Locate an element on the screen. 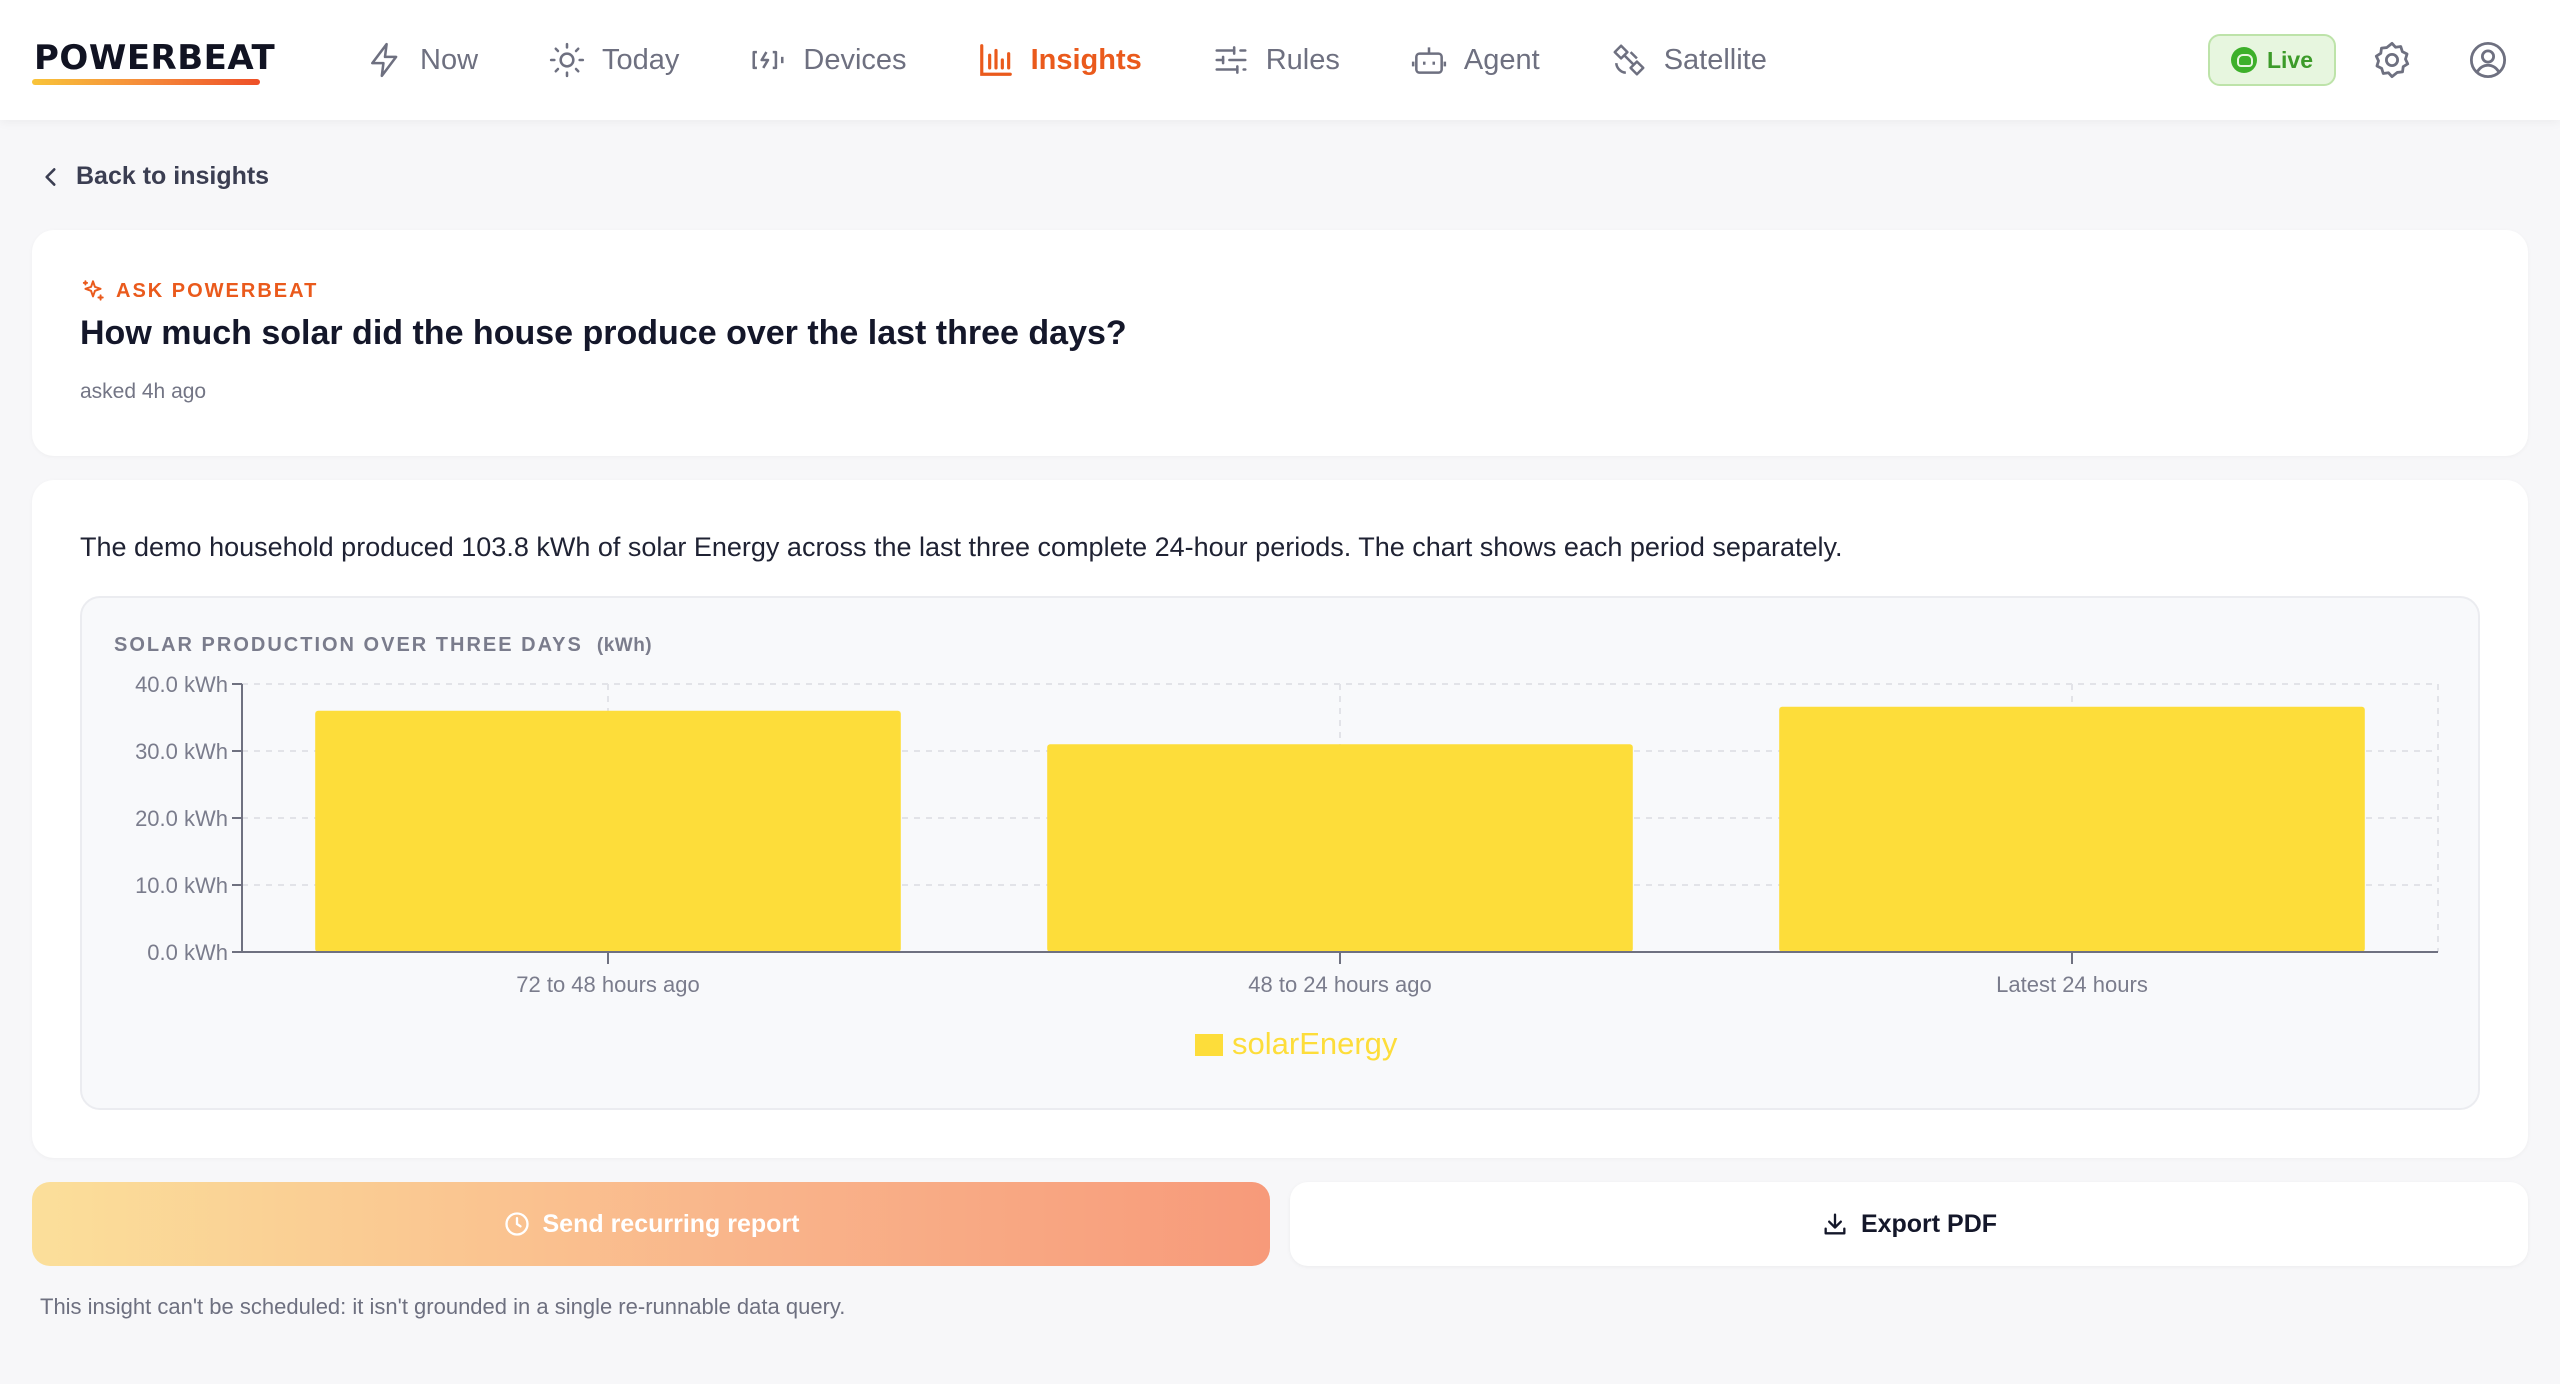  export-label: Export PDF is located at coordinates (1929, 1223).